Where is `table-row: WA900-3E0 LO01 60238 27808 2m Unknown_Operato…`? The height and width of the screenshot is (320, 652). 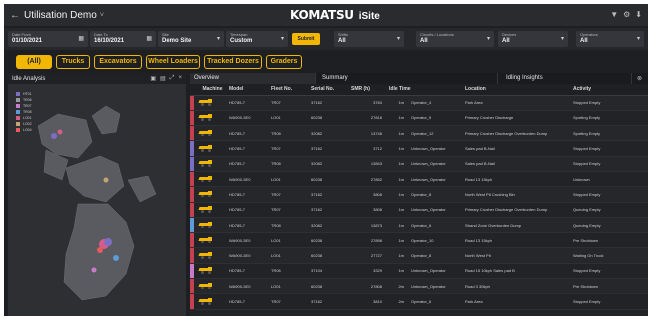
table-row: WA900-3E0 LO01 60238 27808 2m Unknown_Operato… is located at coordinates (419, 286).